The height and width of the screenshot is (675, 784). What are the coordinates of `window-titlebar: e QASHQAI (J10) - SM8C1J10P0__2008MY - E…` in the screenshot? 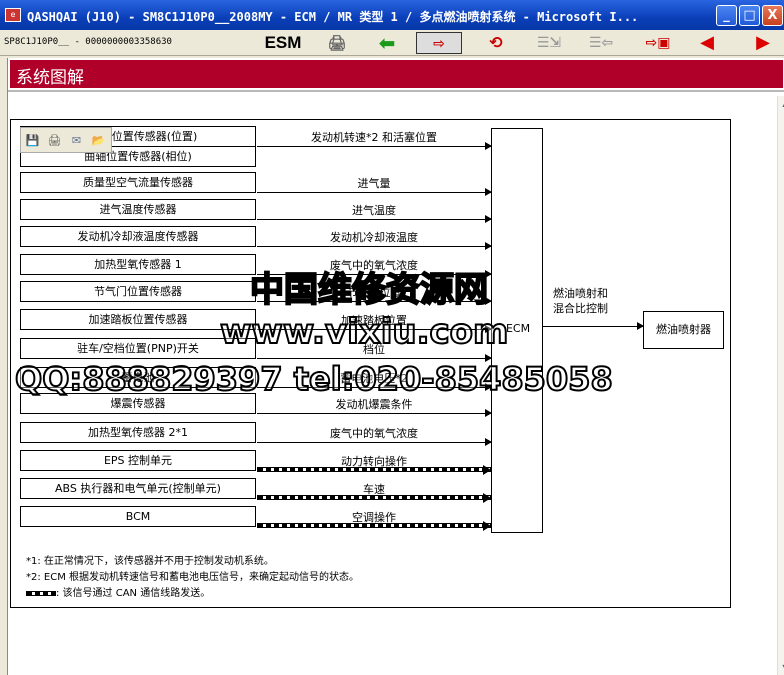 It's located at (392, 15).